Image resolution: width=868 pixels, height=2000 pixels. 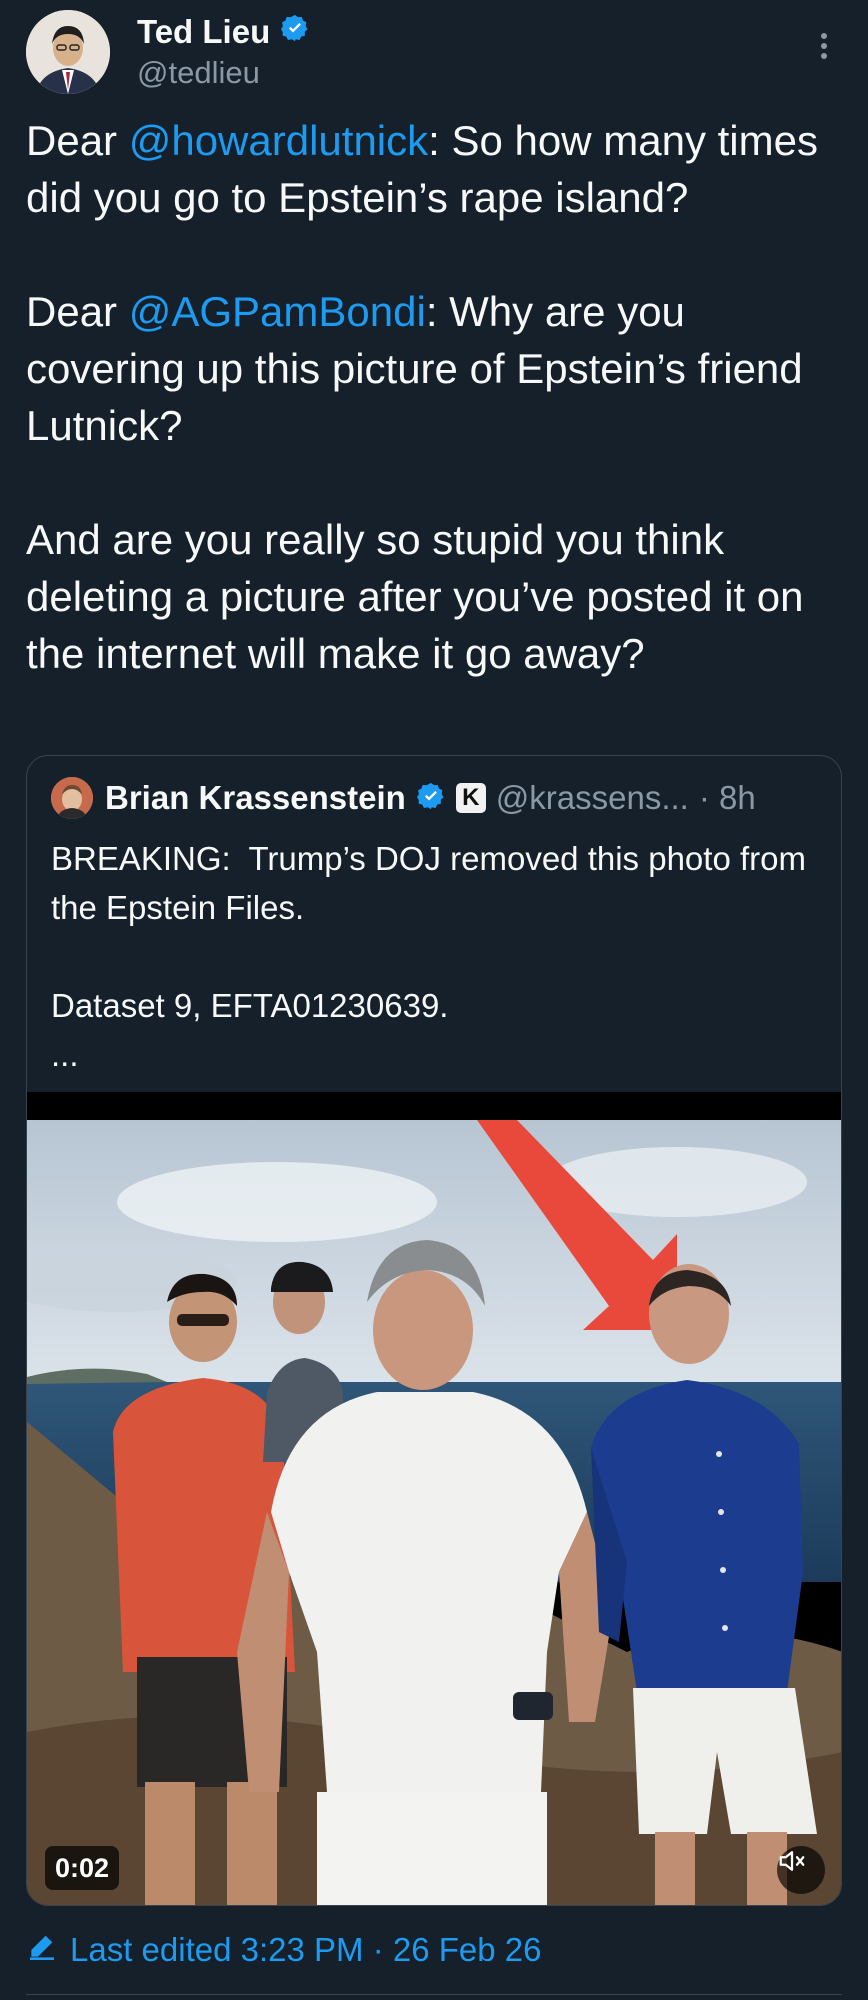 What do you see at coordinates (801, 1870) in the screenshot?
I see `mute-icon` at bounding box center [801, 1870].